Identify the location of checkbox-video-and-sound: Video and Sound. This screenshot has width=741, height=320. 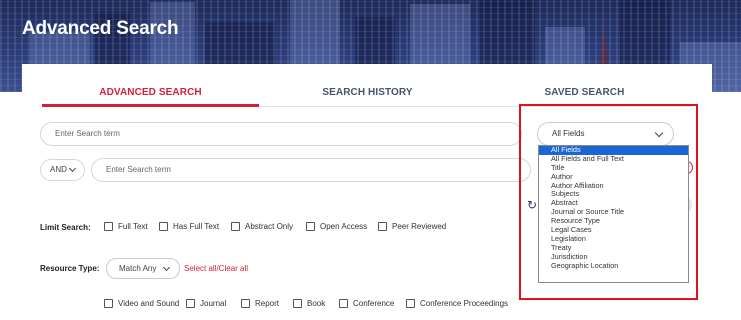
(141, 303).